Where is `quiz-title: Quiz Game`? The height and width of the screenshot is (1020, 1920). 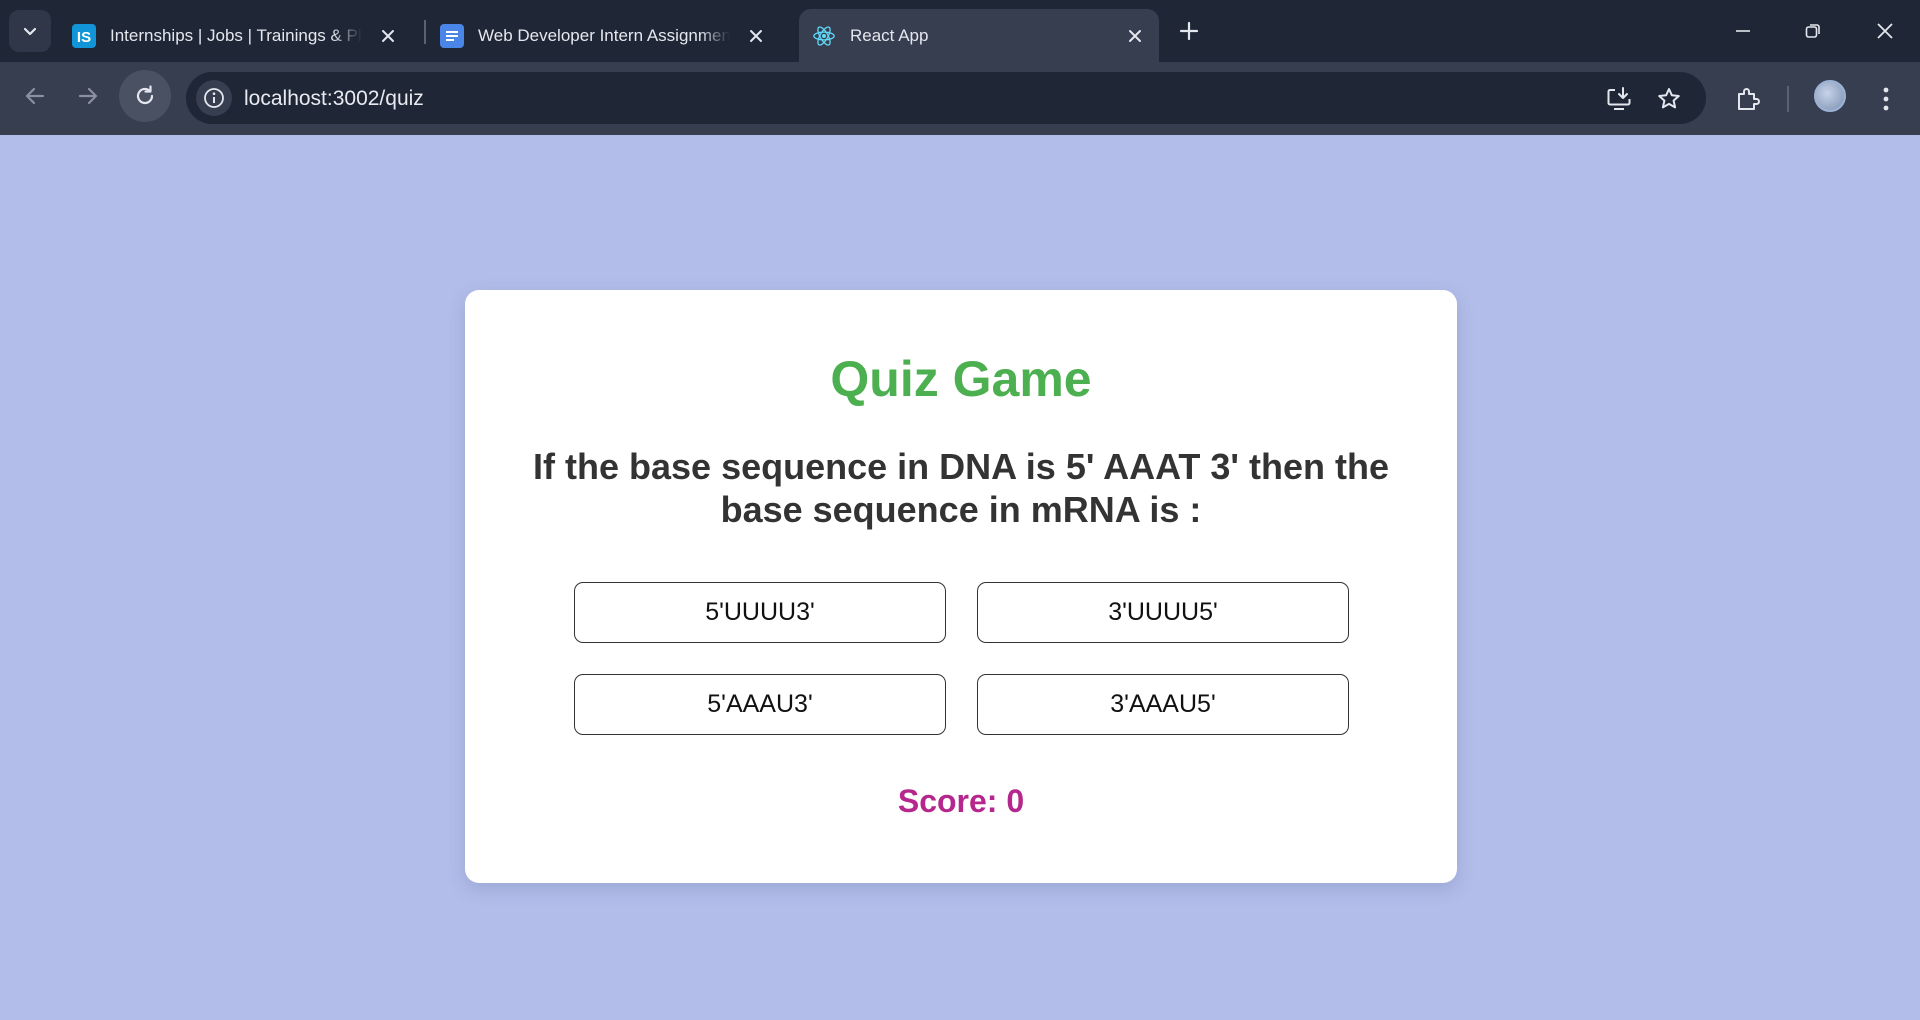 quiz-title: Quiz Game is located at coordinates (961, 379).